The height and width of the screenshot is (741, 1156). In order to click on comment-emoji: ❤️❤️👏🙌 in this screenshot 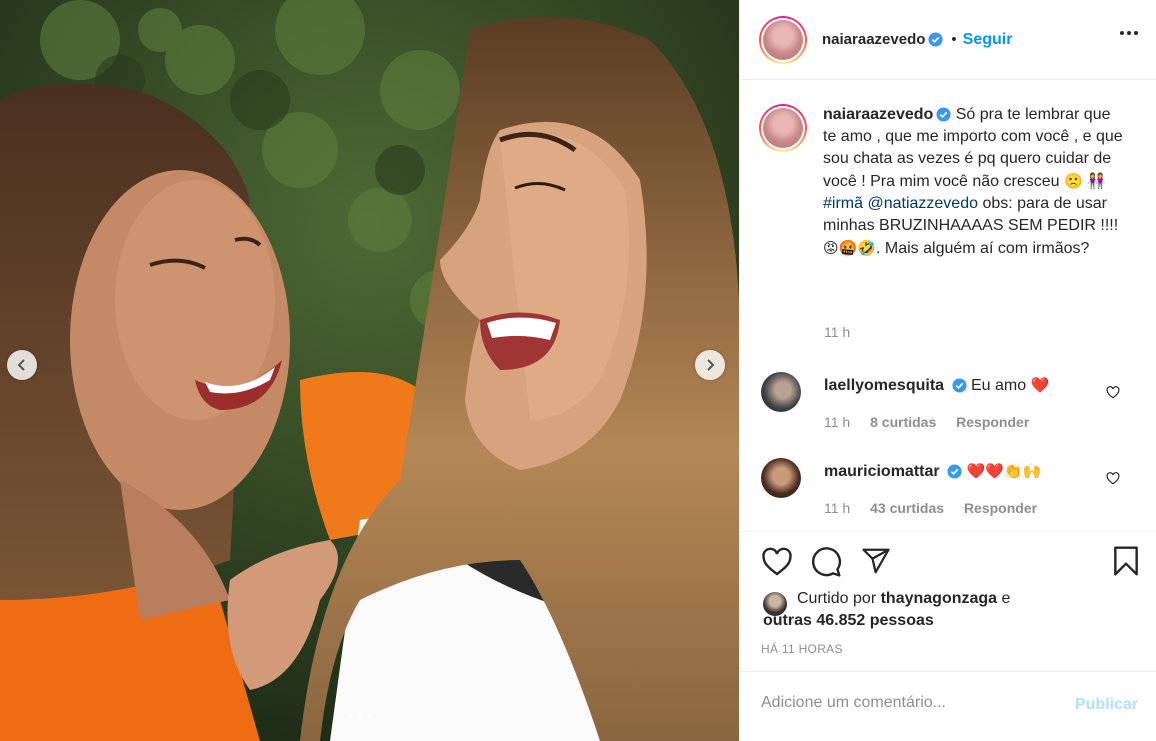, I will do `click(1004, 471)`.